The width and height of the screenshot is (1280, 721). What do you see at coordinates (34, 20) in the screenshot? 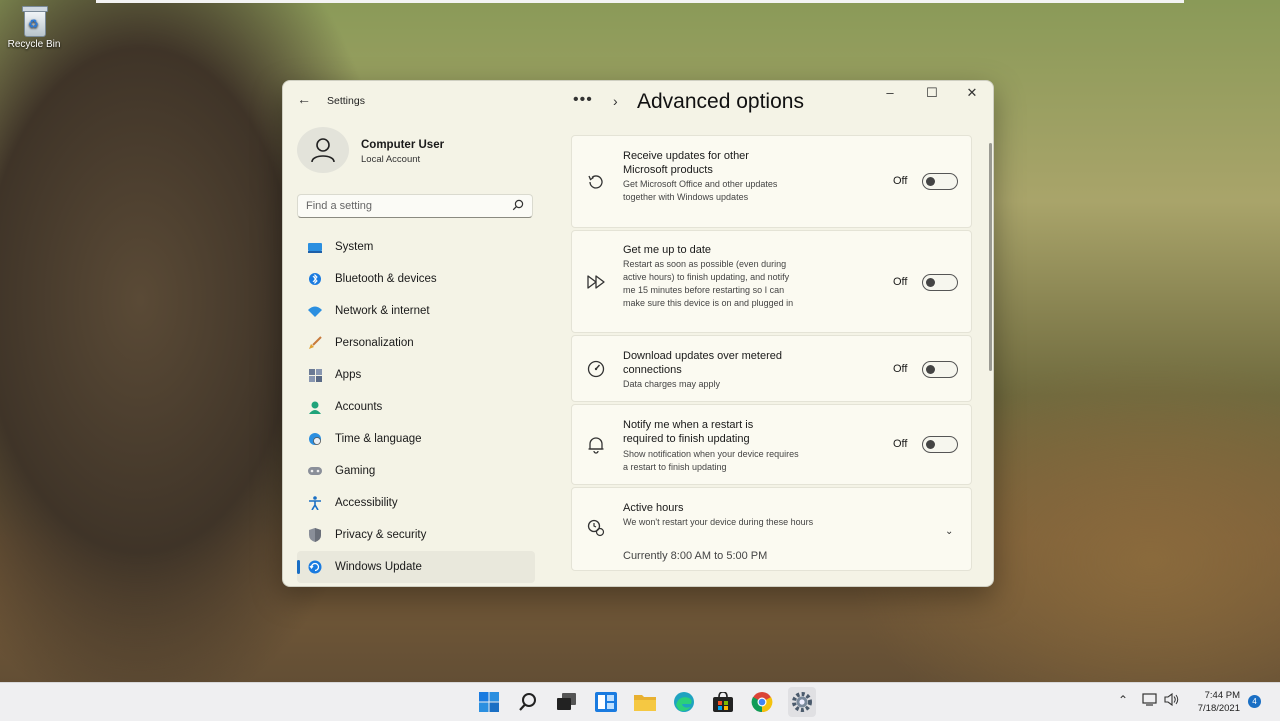
I see `recycle-bin-icon: ♻` at bounding box center [34, 20].